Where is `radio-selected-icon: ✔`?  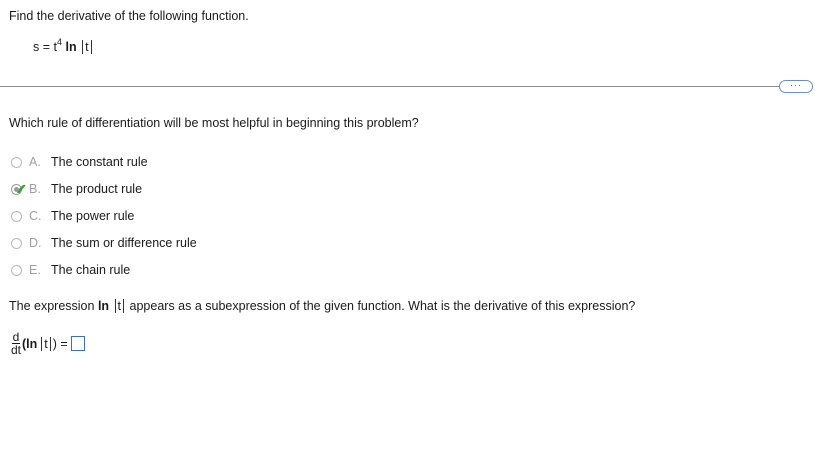
radio-selected-icon: ✔ is located at coordinates (19, 189).